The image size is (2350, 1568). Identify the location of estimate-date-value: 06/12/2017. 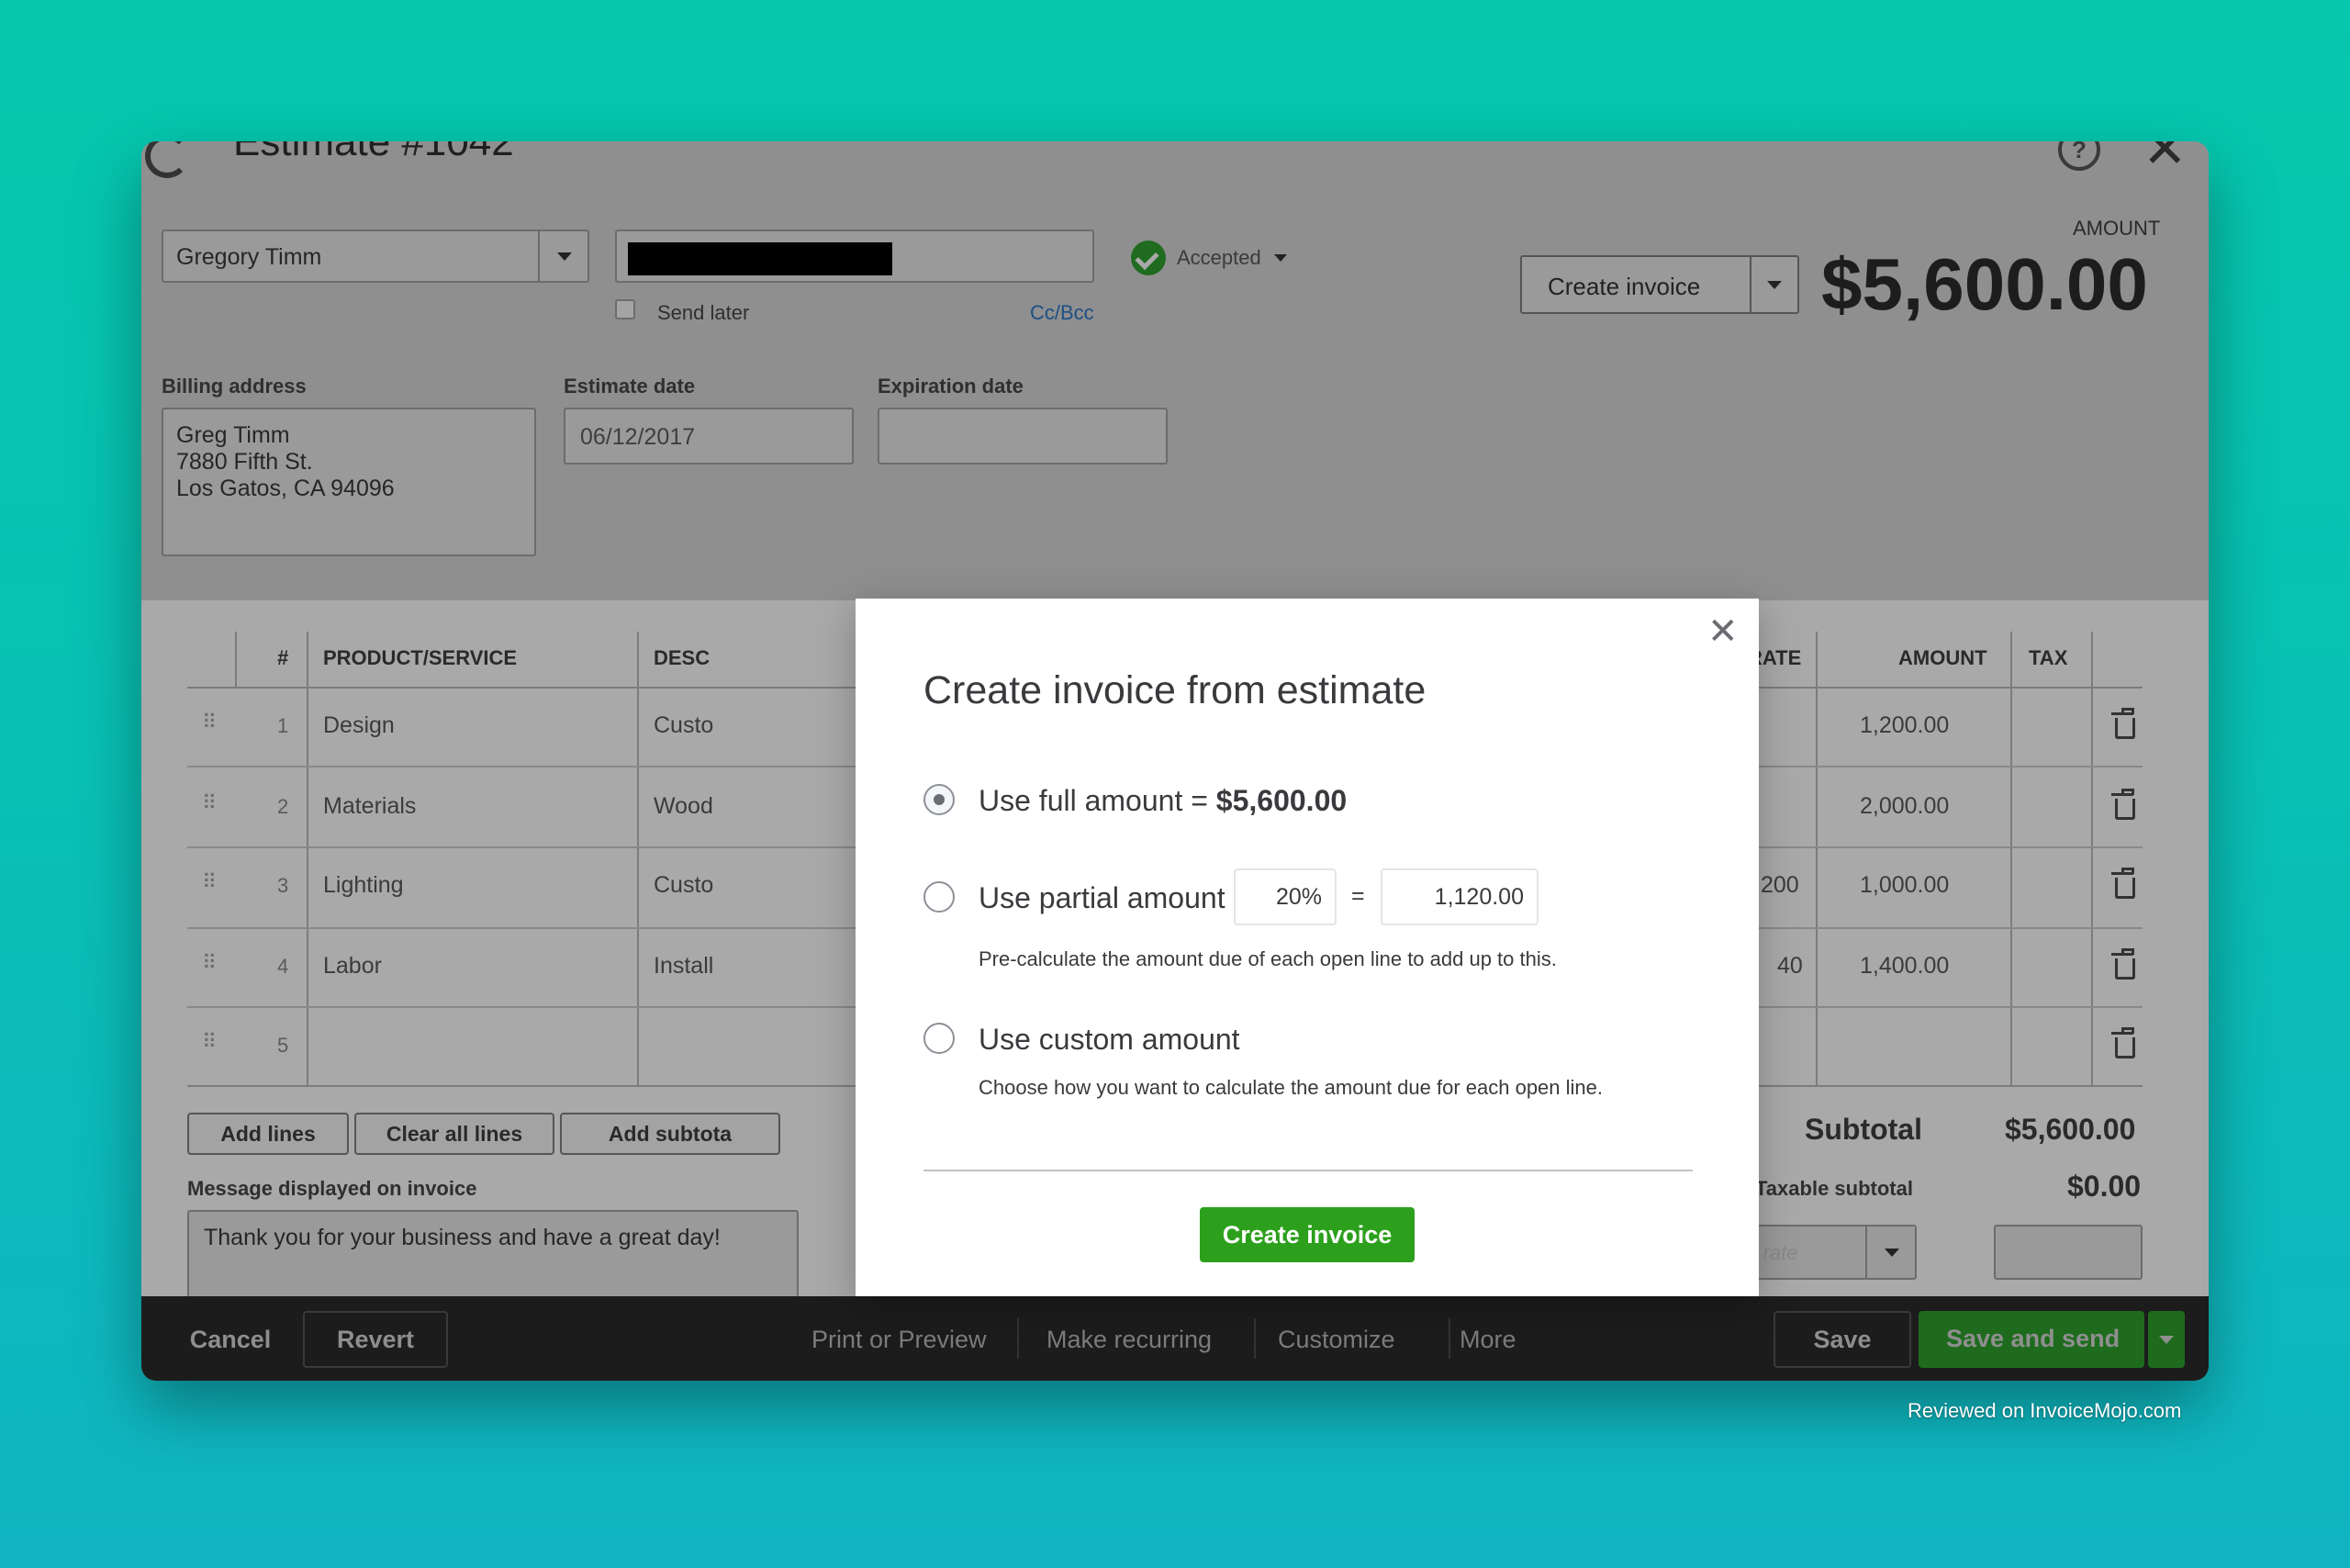
(638, 437).